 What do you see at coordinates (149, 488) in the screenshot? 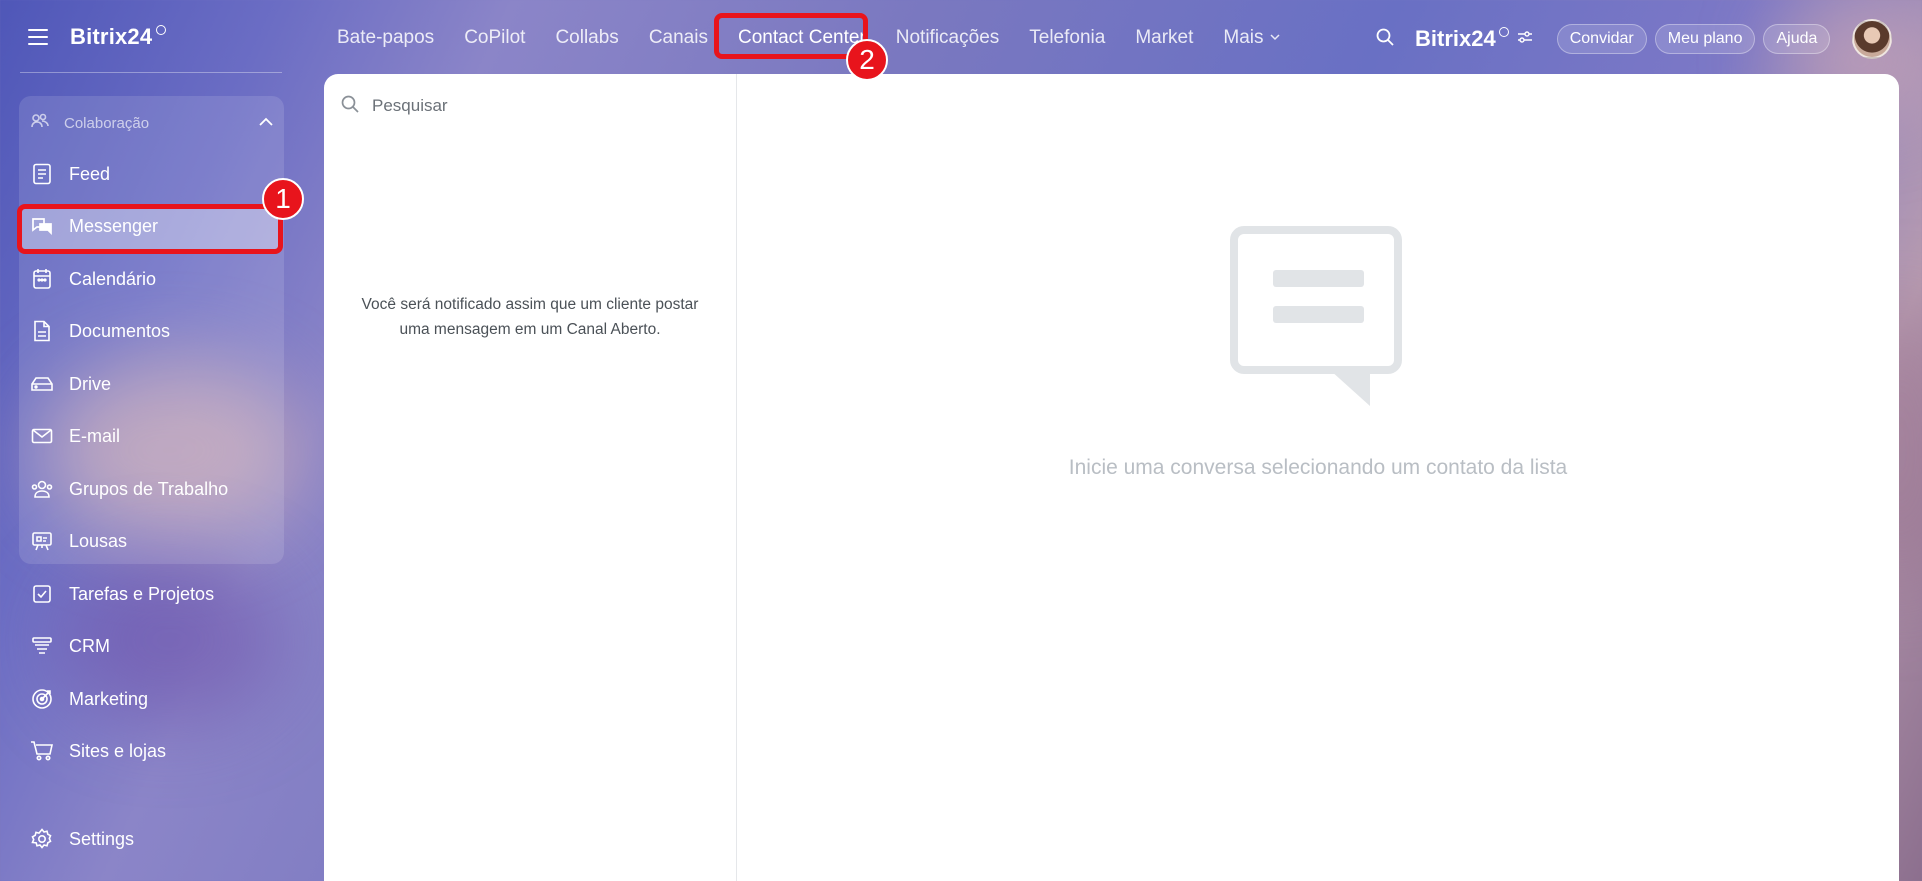
I see `sidebar-item-label: Grupos de Trabalho` at bounding box center [149, 488].